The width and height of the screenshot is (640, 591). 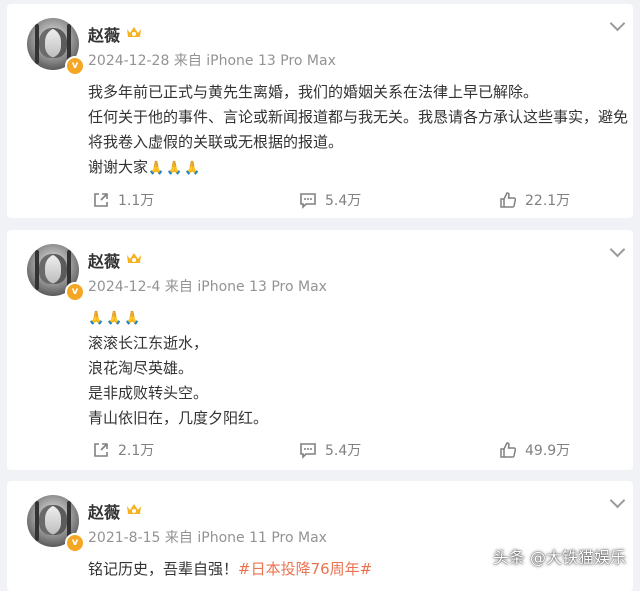 I want to click on post-date: 2024-12-28, so click(x=128, y=61).